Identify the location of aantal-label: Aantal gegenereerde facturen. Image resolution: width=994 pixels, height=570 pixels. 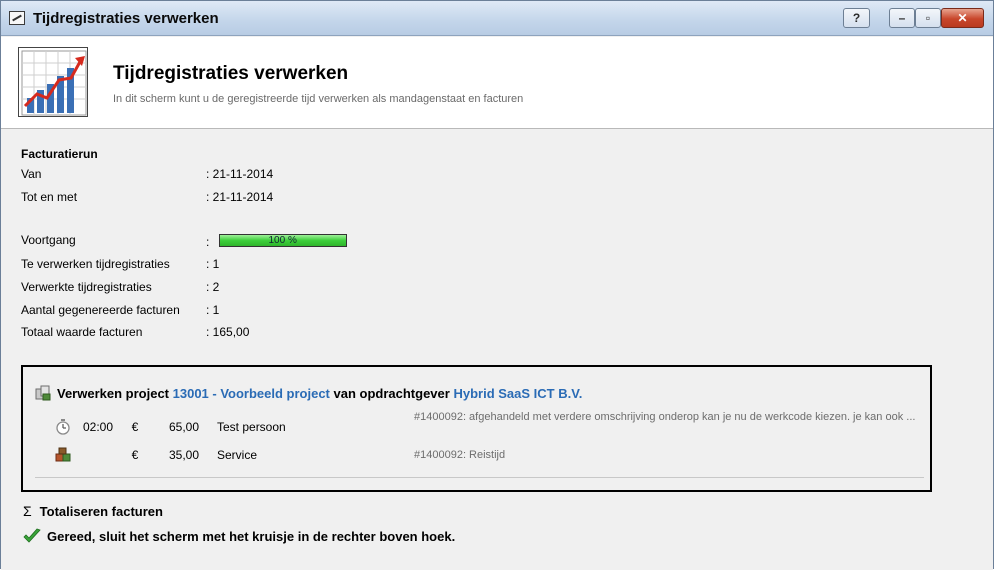
(100, 310).